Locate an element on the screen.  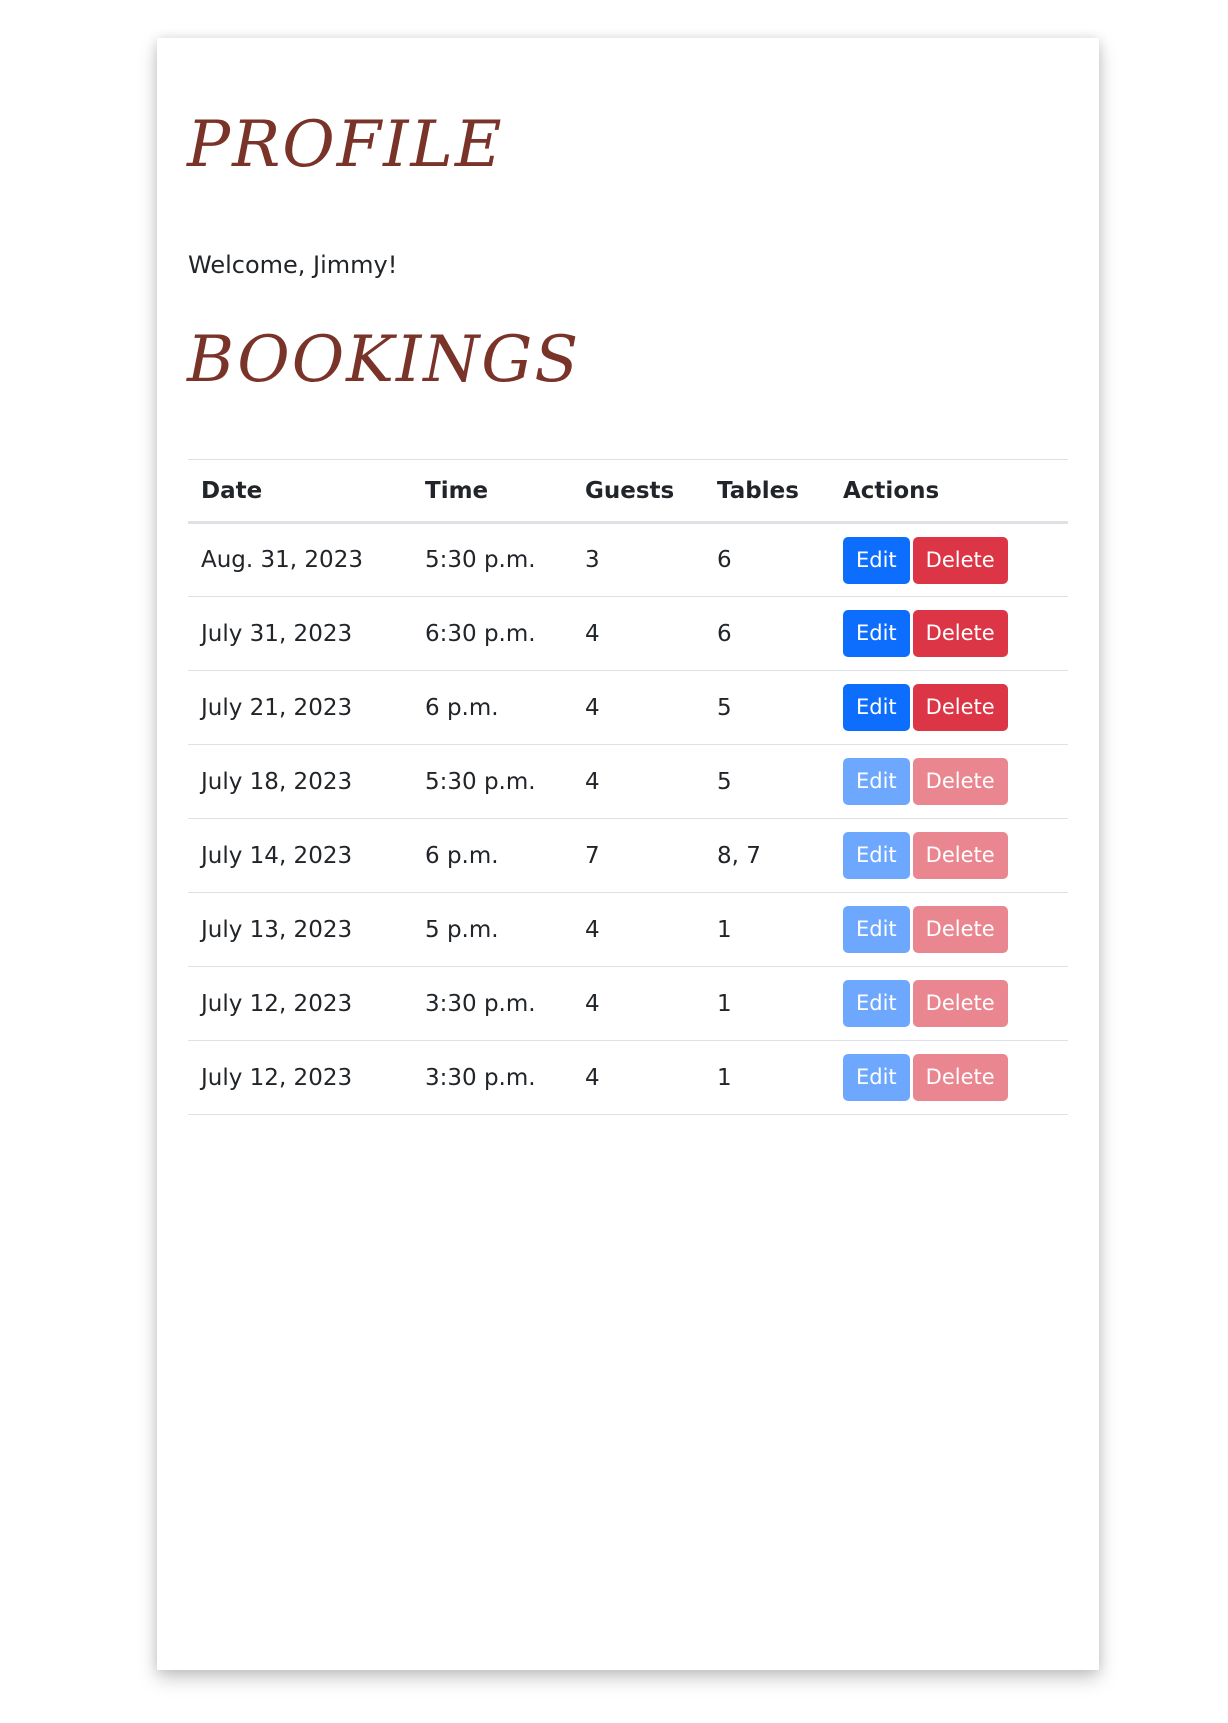
bookings-heading: BOOKINGS is located at coordinates (384, 360).